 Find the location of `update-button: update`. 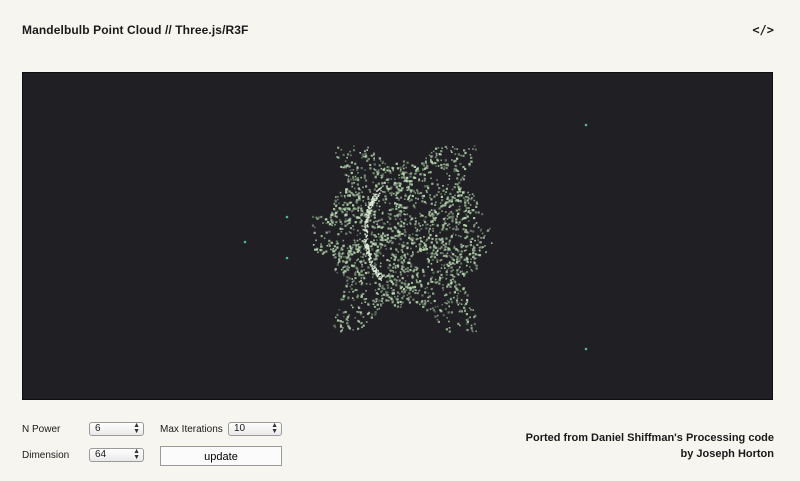

update-button: update is located at coordinates (221, 456).